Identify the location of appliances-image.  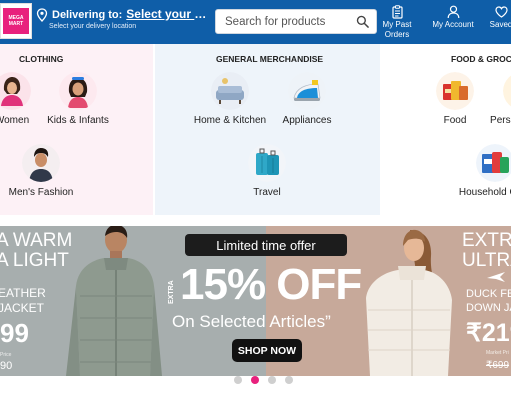
(307, 91).